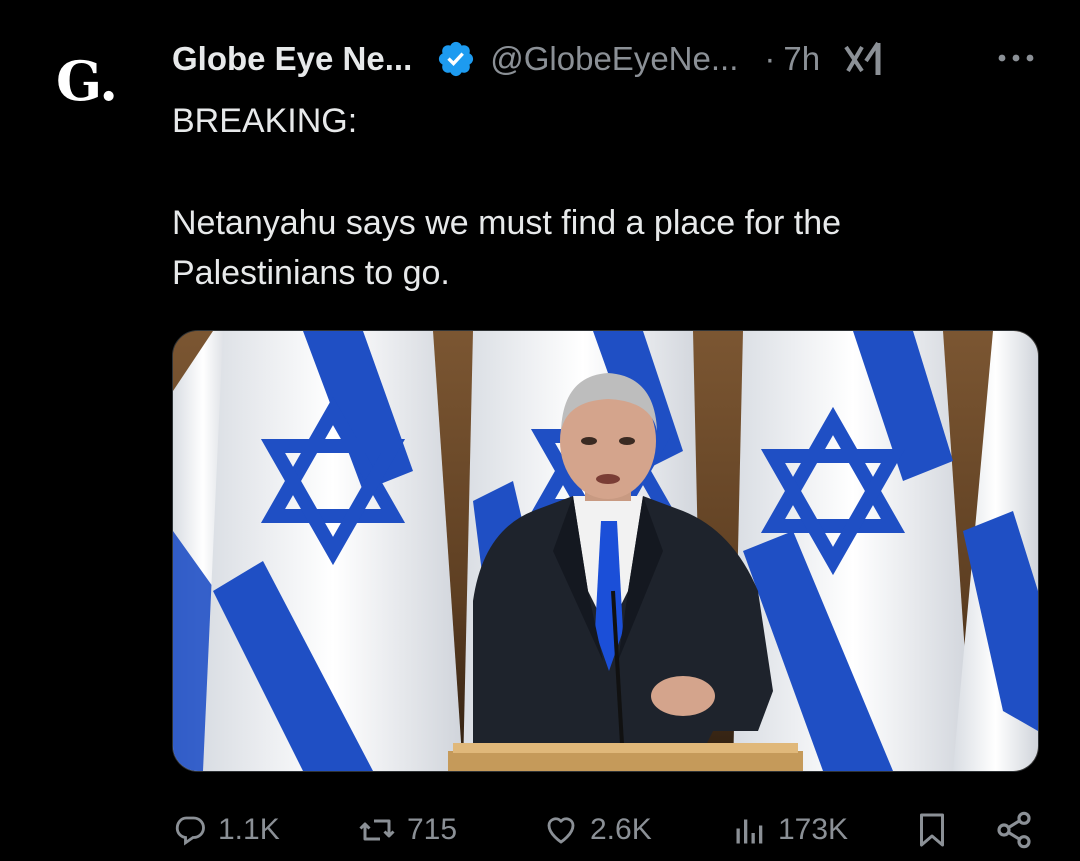 The image size is (1080, 861). I want to click on tweet-action-bar: 1.1K 715 2.6K 173K, so click(604, 830).